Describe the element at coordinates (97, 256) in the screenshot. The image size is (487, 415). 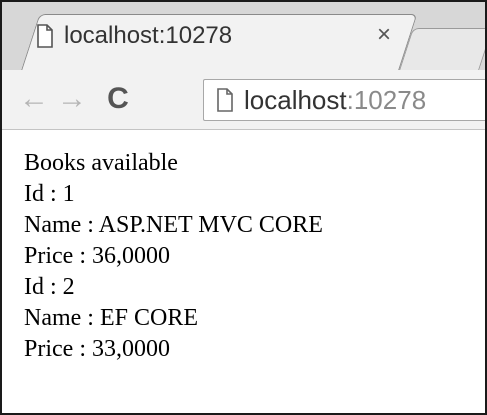
I see `book-price: Price : 36,0000` at that location.